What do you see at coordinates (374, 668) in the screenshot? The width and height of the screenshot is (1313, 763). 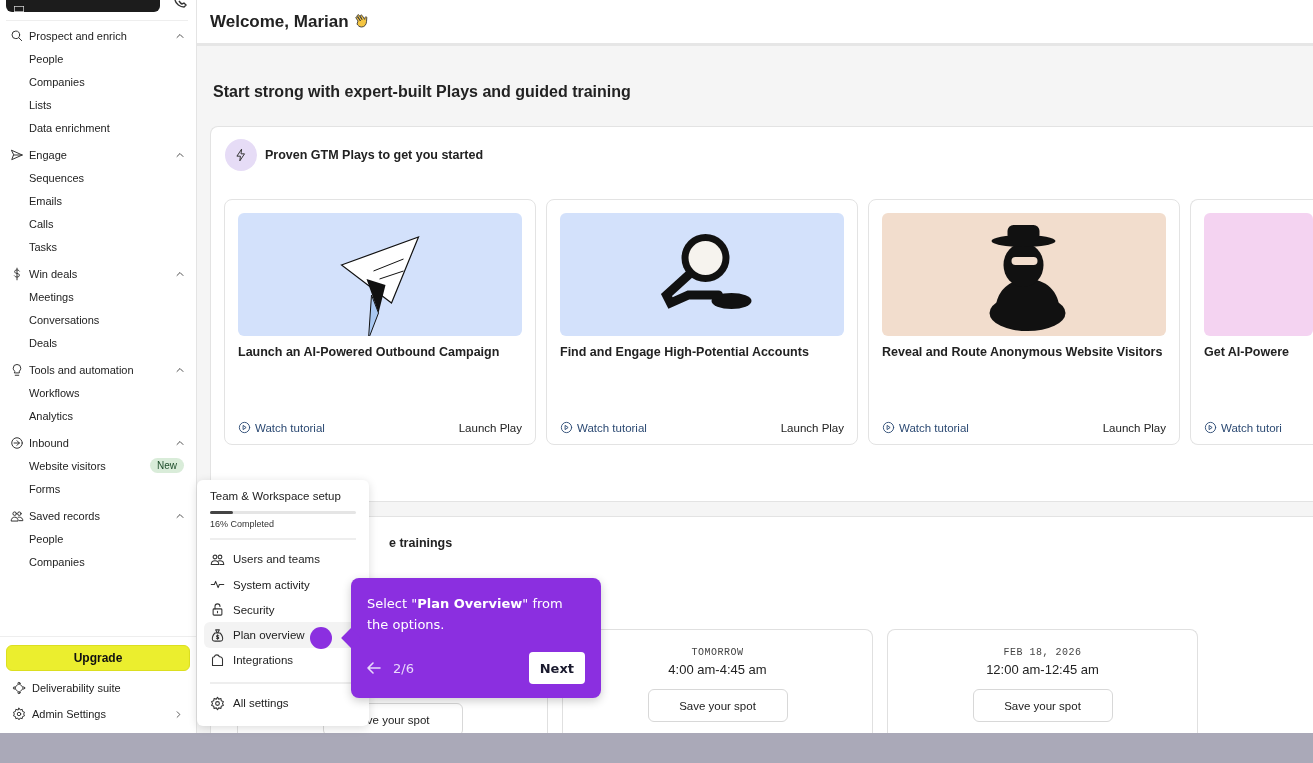 I see `back-arrow-icon` at bounding box center [374, 668].